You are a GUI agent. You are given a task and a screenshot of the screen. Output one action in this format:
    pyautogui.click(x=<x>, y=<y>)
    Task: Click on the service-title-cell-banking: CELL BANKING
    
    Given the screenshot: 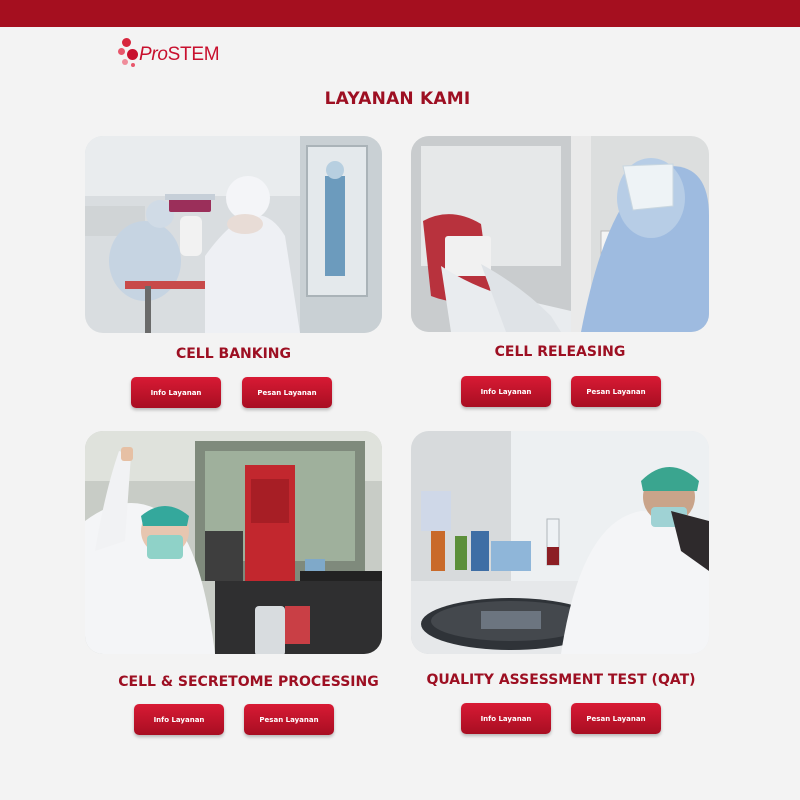 What is the action you would take?
    pyautogui.click(x=233, y=354)
    